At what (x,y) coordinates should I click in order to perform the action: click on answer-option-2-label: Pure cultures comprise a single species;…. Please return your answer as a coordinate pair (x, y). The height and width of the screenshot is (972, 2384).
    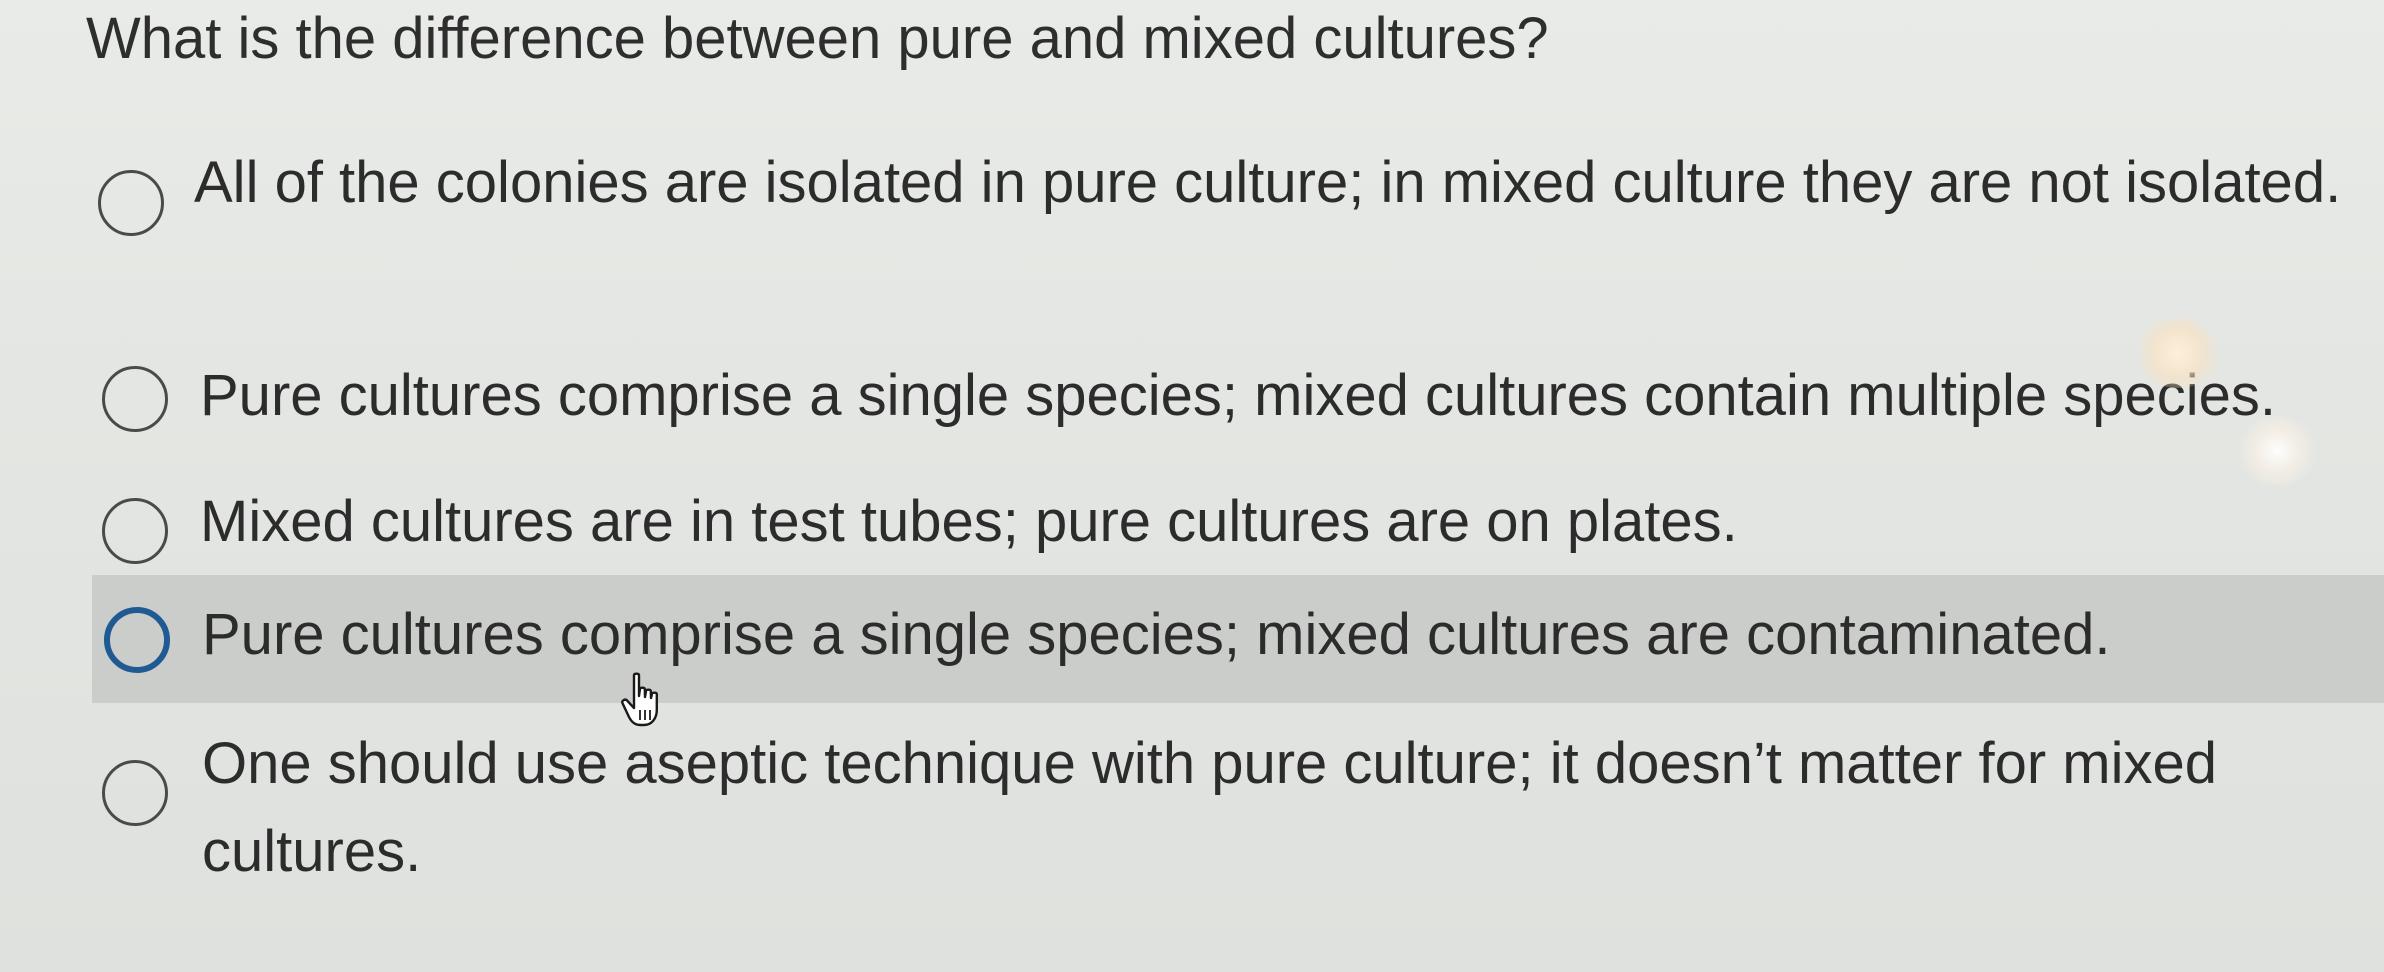
    Looking at the image, I should click on (1238, 396).